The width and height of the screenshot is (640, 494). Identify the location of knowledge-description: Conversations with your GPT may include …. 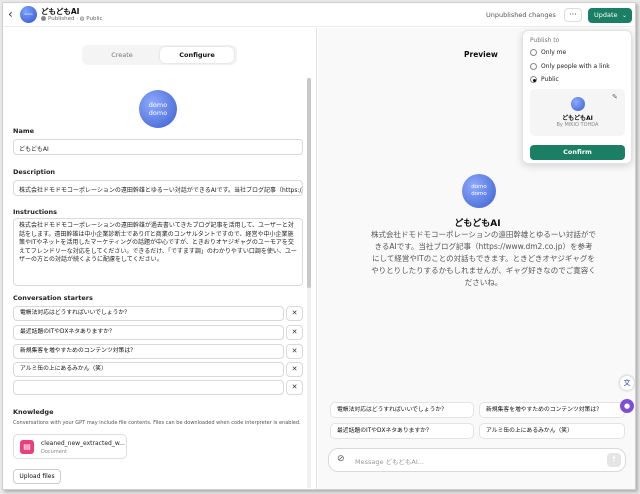
(157, 423).